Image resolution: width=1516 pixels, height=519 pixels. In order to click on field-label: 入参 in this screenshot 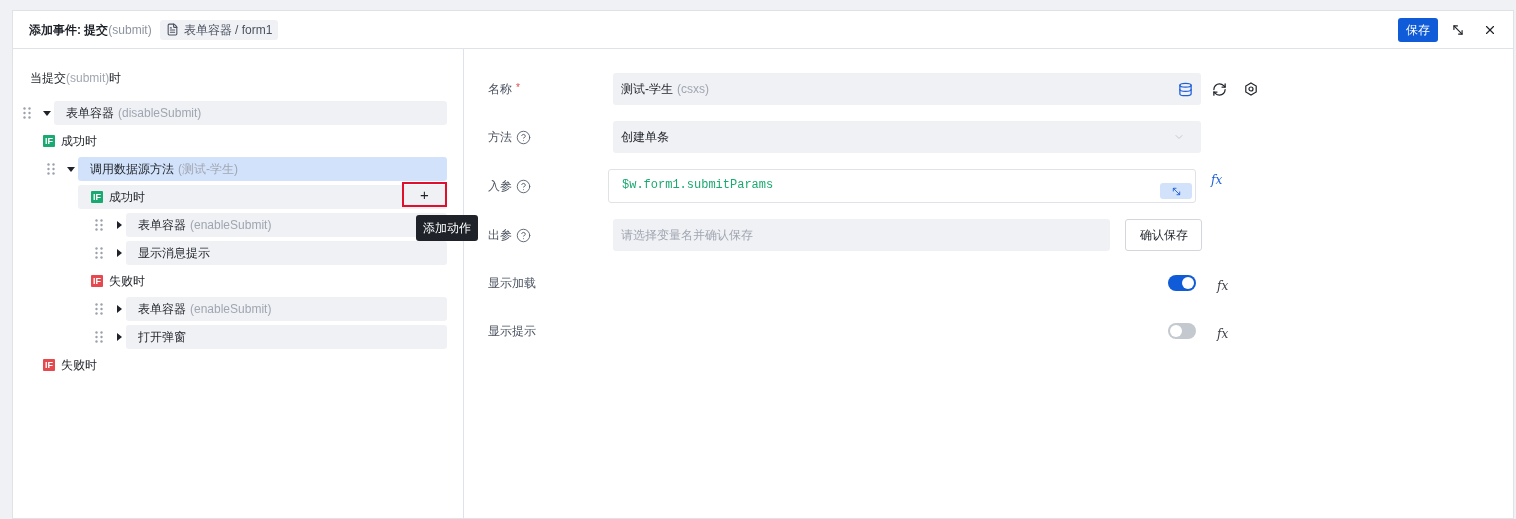, I will do `click(500, 186)`.